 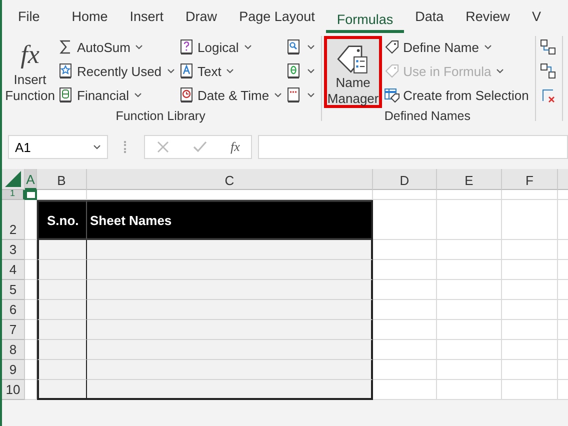 What do you see at coordinates (456, 47) in the screenshot?
I see `ribbon-button: Define Name` at bounding box center [456, 47].